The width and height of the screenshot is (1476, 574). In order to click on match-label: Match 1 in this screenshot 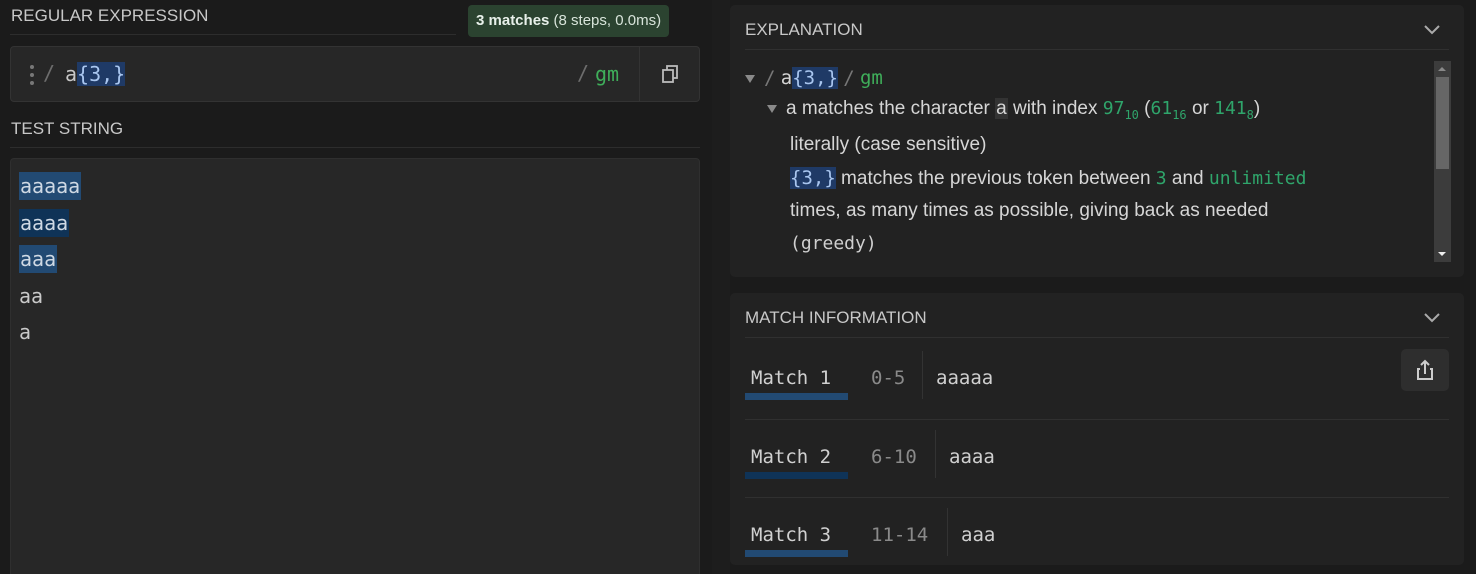, I will do `click(791, 378)`.